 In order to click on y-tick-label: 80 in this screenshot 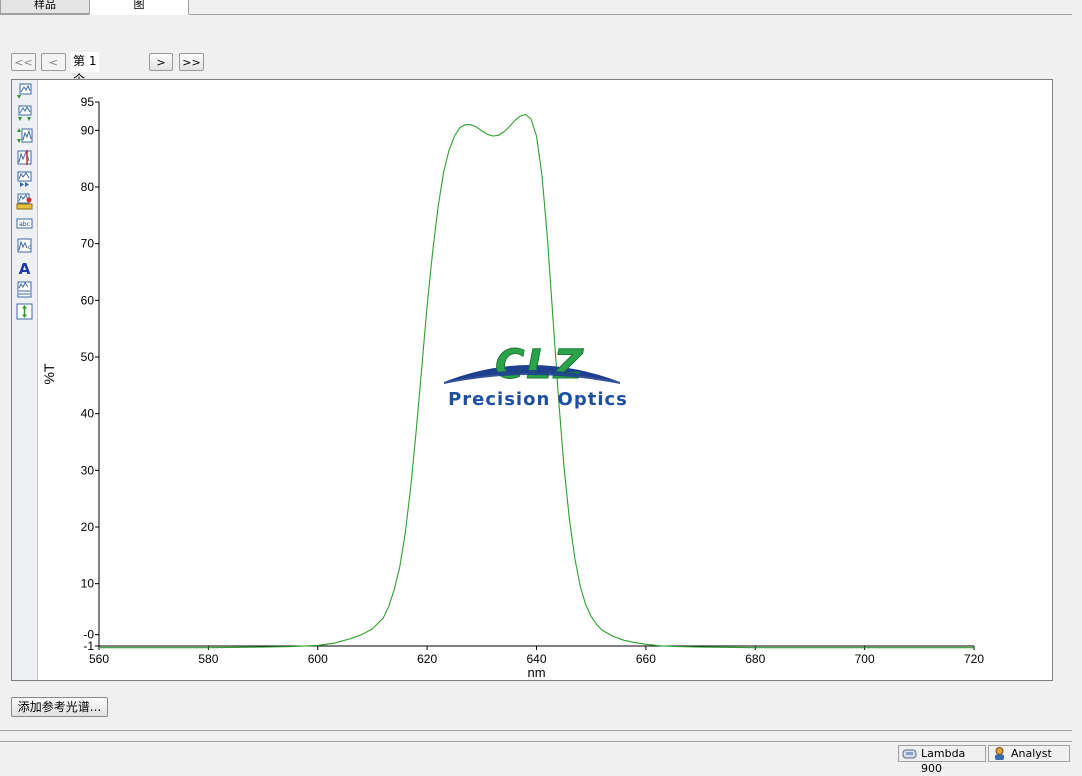, I will do `click(88, 187)`.